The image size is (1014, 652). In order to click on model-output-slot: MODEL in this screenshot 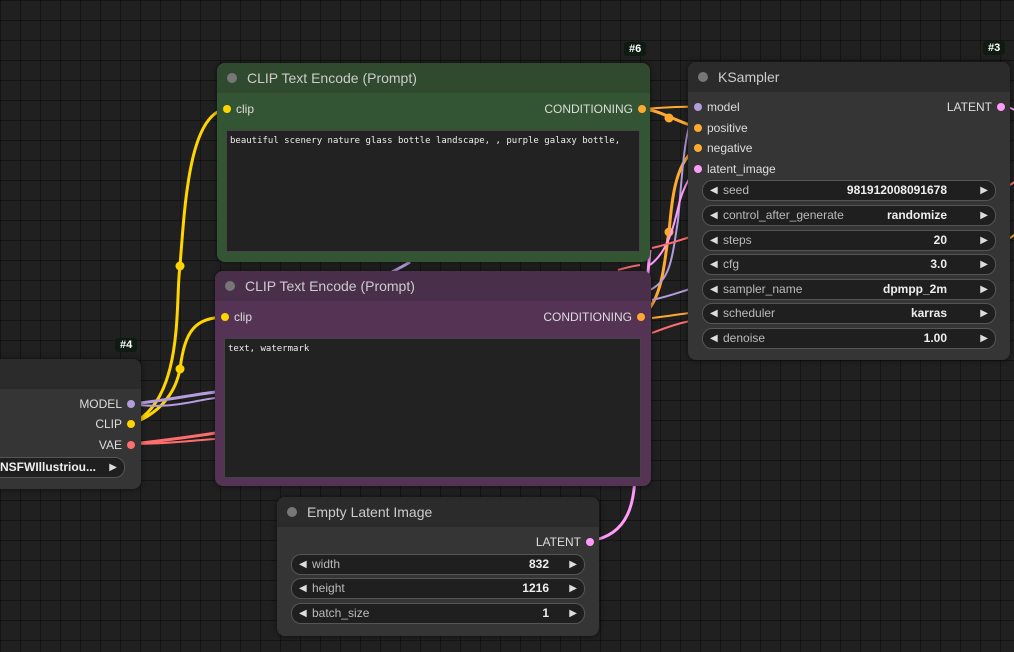, I will do `click(70, 404)`.